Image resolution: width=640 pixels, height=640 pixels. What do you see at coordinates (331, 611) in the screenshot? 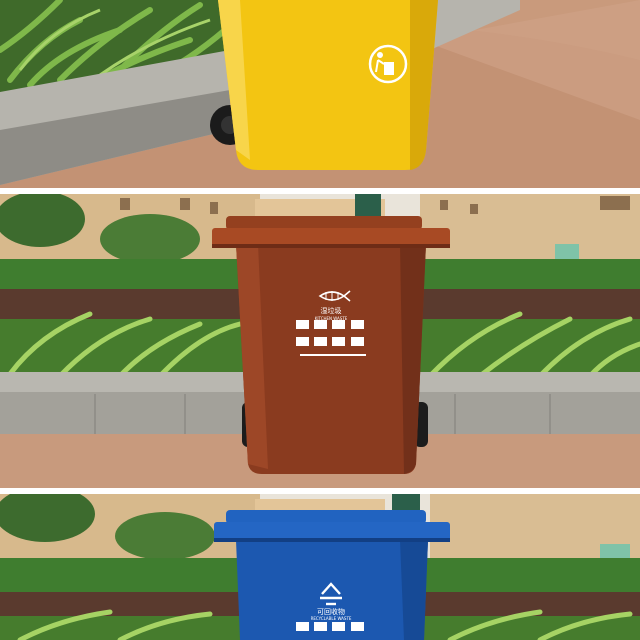
I see `bin-label-cn: 可回收物` at bounding box center [331, 611].